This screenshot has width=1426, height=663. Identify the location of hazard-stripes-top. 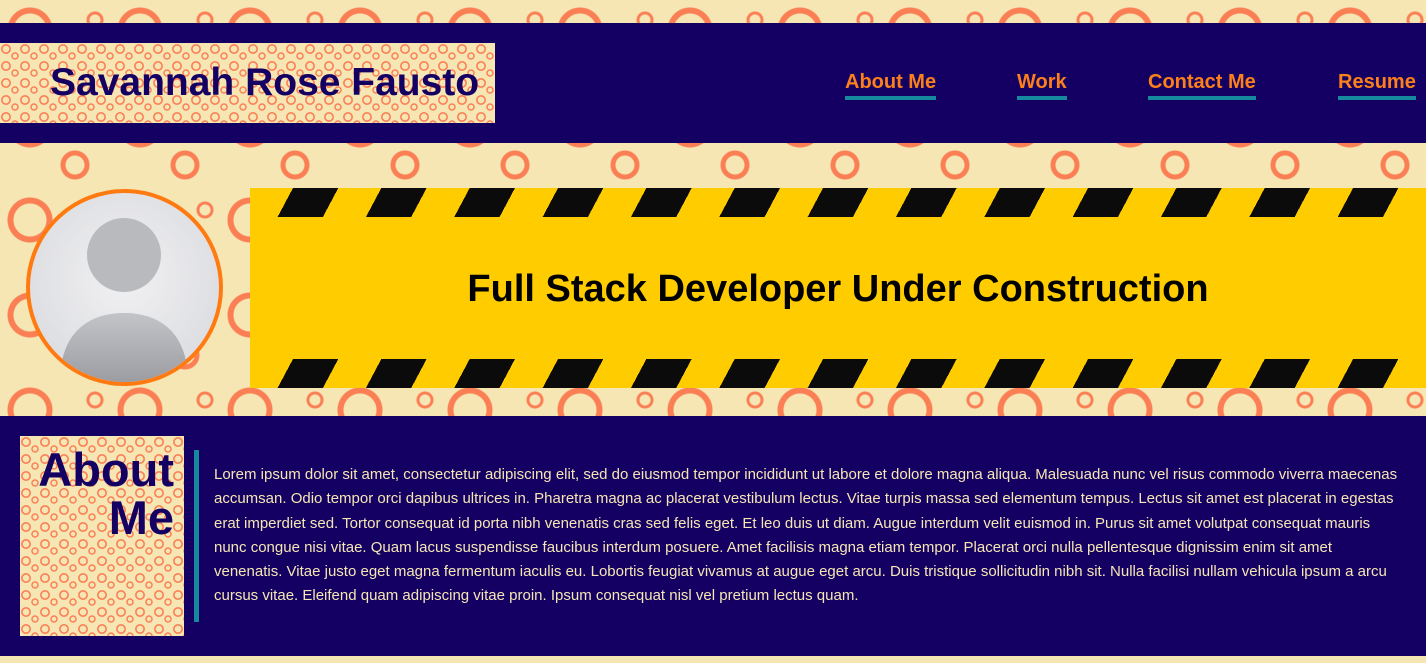
(838, 202).